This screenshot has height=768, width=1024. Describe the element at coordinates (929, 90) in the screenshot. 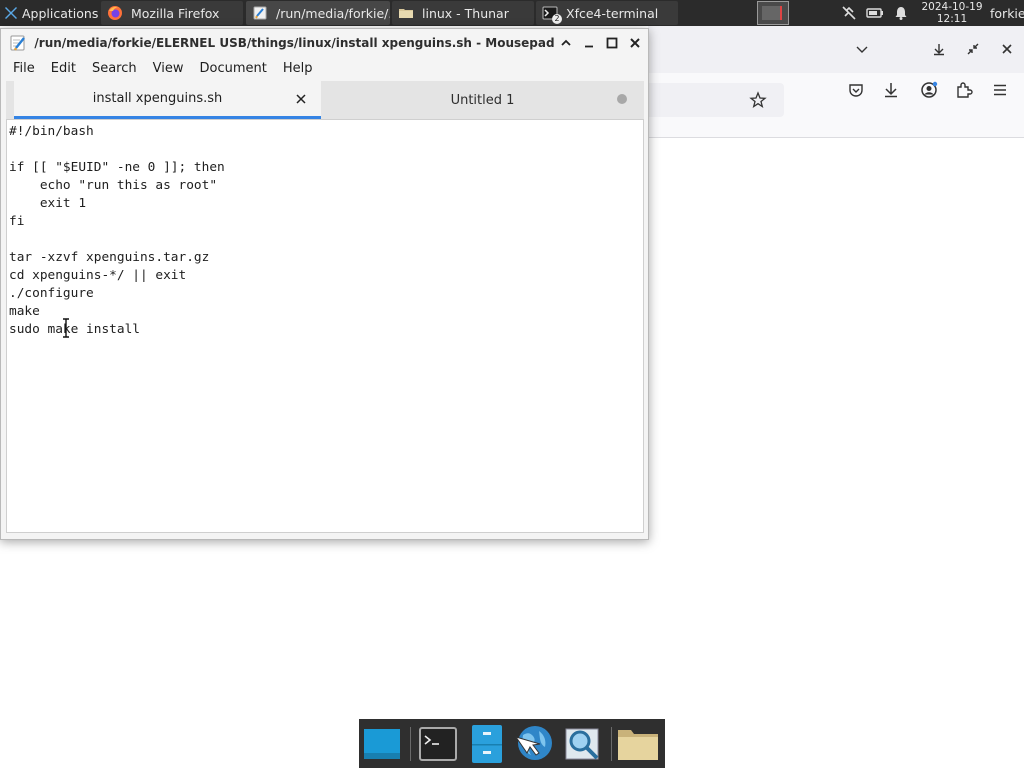

I see `account-icon` at that location.